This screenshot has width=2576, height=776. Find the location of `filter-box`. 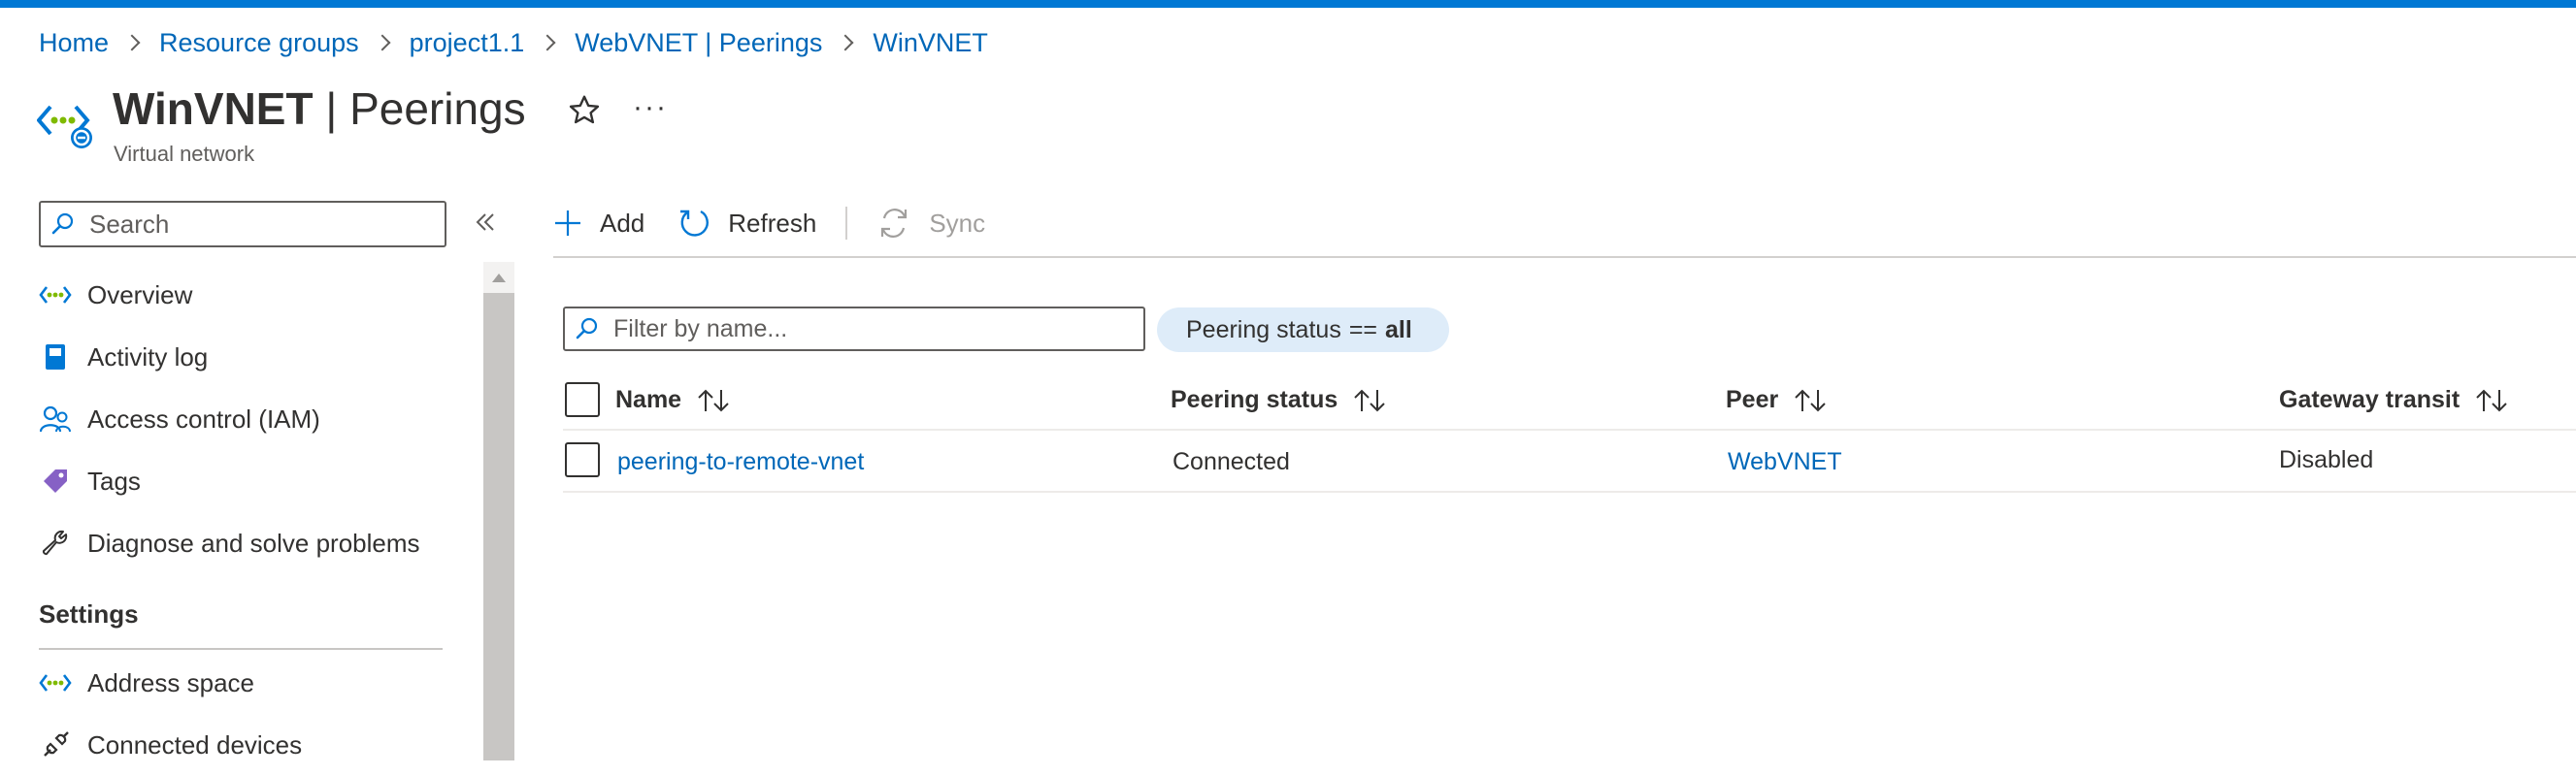

filter-box is located at coordinates (854, 329).